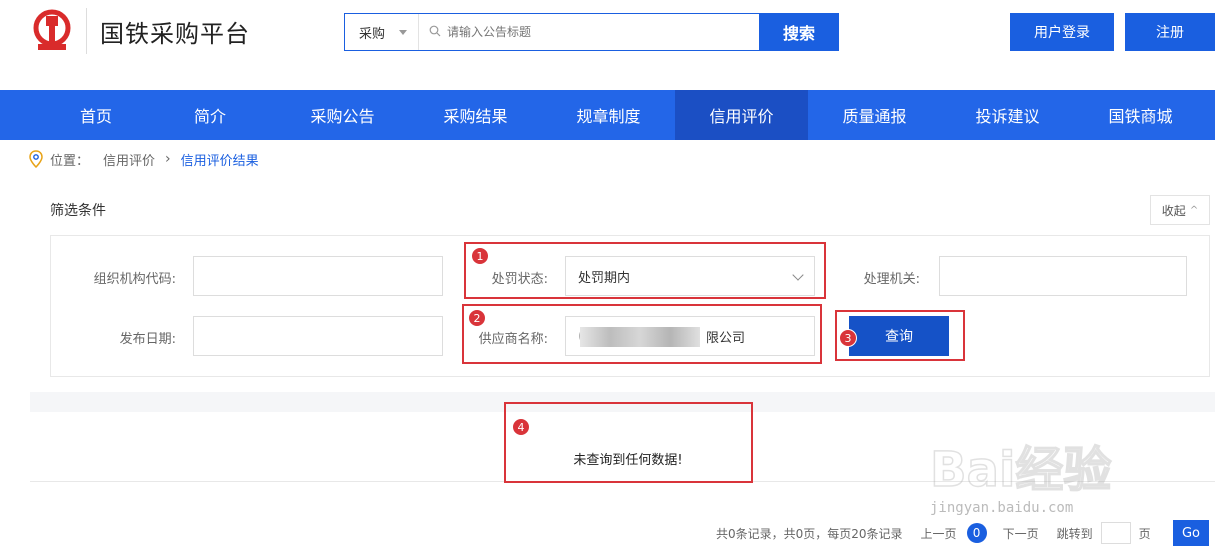 Image resolution: width=1215 pixels, height=554 pixels. What do you see at coordinates (318, 336) in the screenshot?
I see `publish-date-input` at bounding box center [318, 336].